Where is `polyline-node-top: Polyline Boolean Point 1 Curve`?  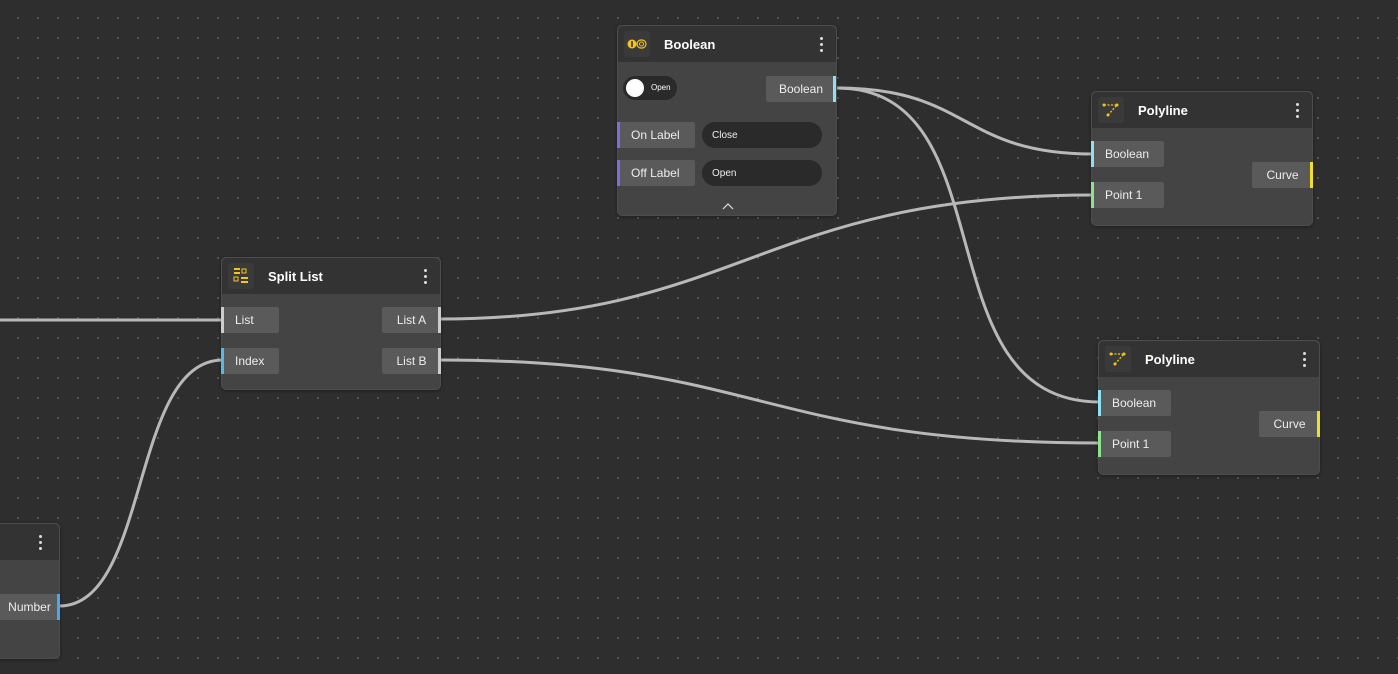
polyline-node-top: Polyline Boolean Point 1 Curve is located at coordinates (1202, 158).